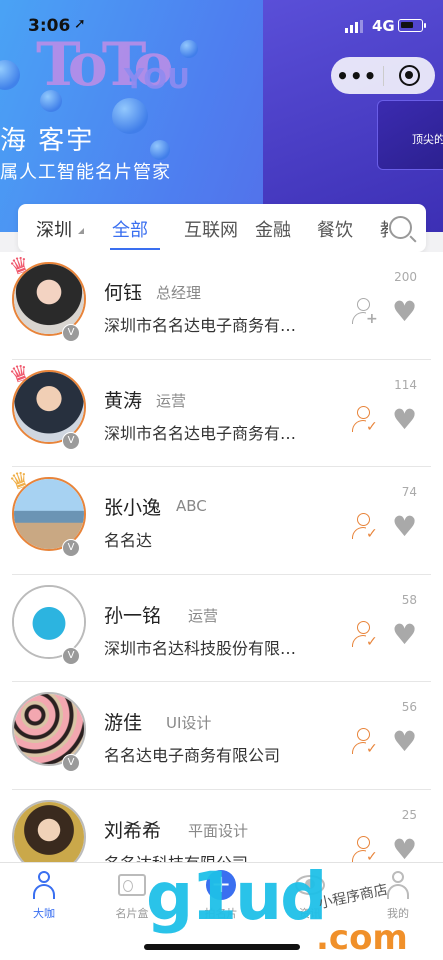  I want to click on list-item: ♛ V 张小逸 ABC 名名达 74 ✓ ♥, so click(218, 521).